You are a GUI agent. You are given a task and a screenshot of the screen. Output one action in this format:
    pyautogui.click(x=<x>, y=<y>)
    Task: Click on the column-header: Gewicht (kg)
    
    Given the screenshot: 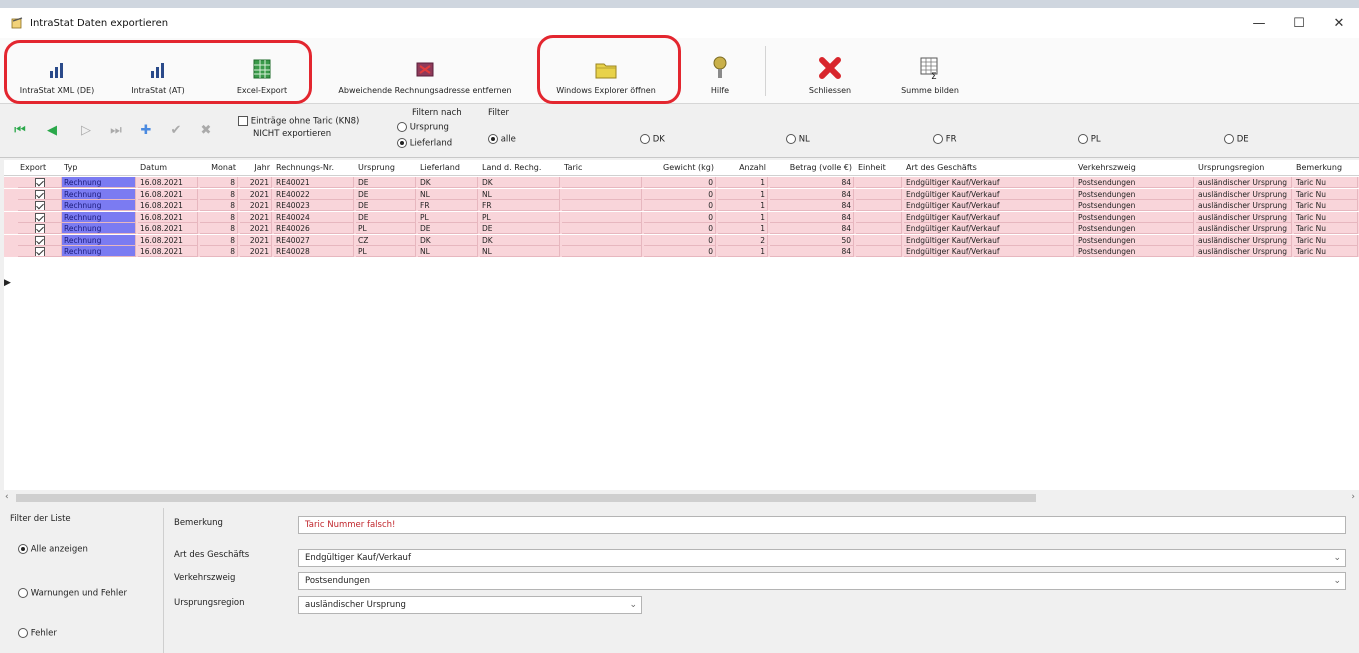 What is the action you would take?
    pyautogui.click(x=680, y=168)
    